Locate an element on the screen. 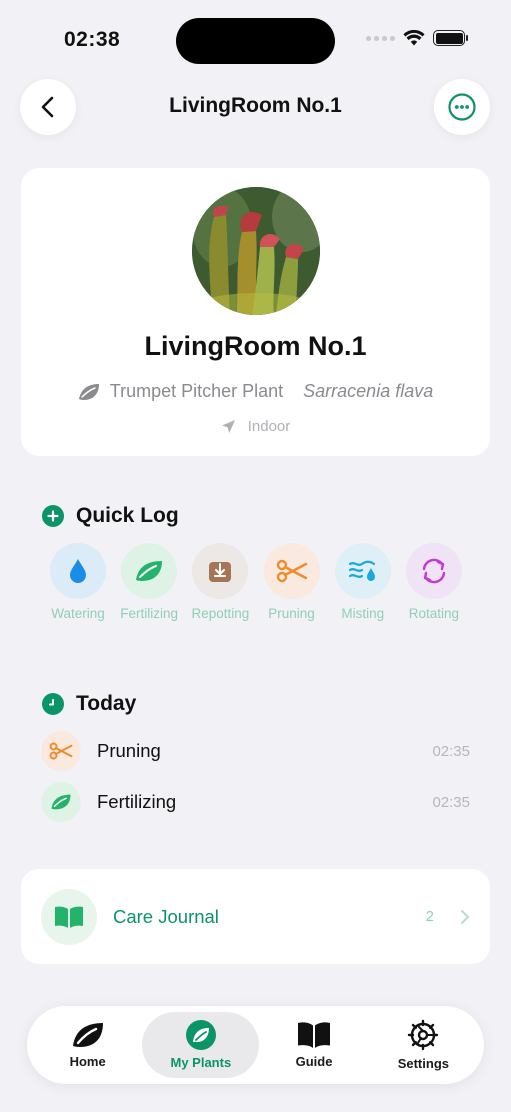 The image size is (511, 1112). ellipsis-circle-icon is located at coordinates (462, 107).